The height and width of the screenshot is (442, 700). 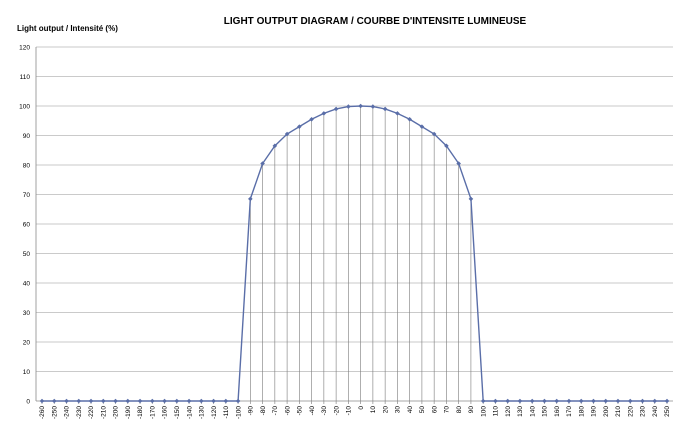 I want to click on x-tick-label: -260, so click(x=42, y=412).